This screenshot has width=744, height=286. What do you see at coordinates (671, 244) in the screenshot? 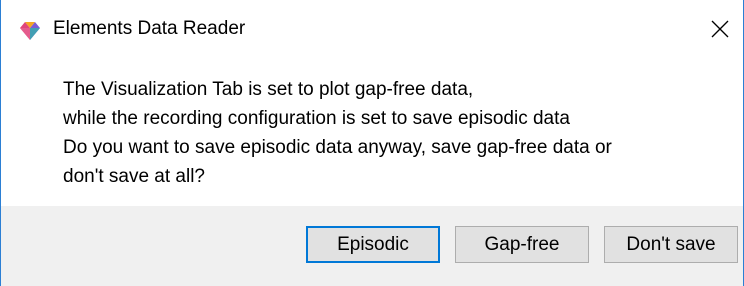
I see `dont-save-button: Don't save` at bounding box center [671, 244].